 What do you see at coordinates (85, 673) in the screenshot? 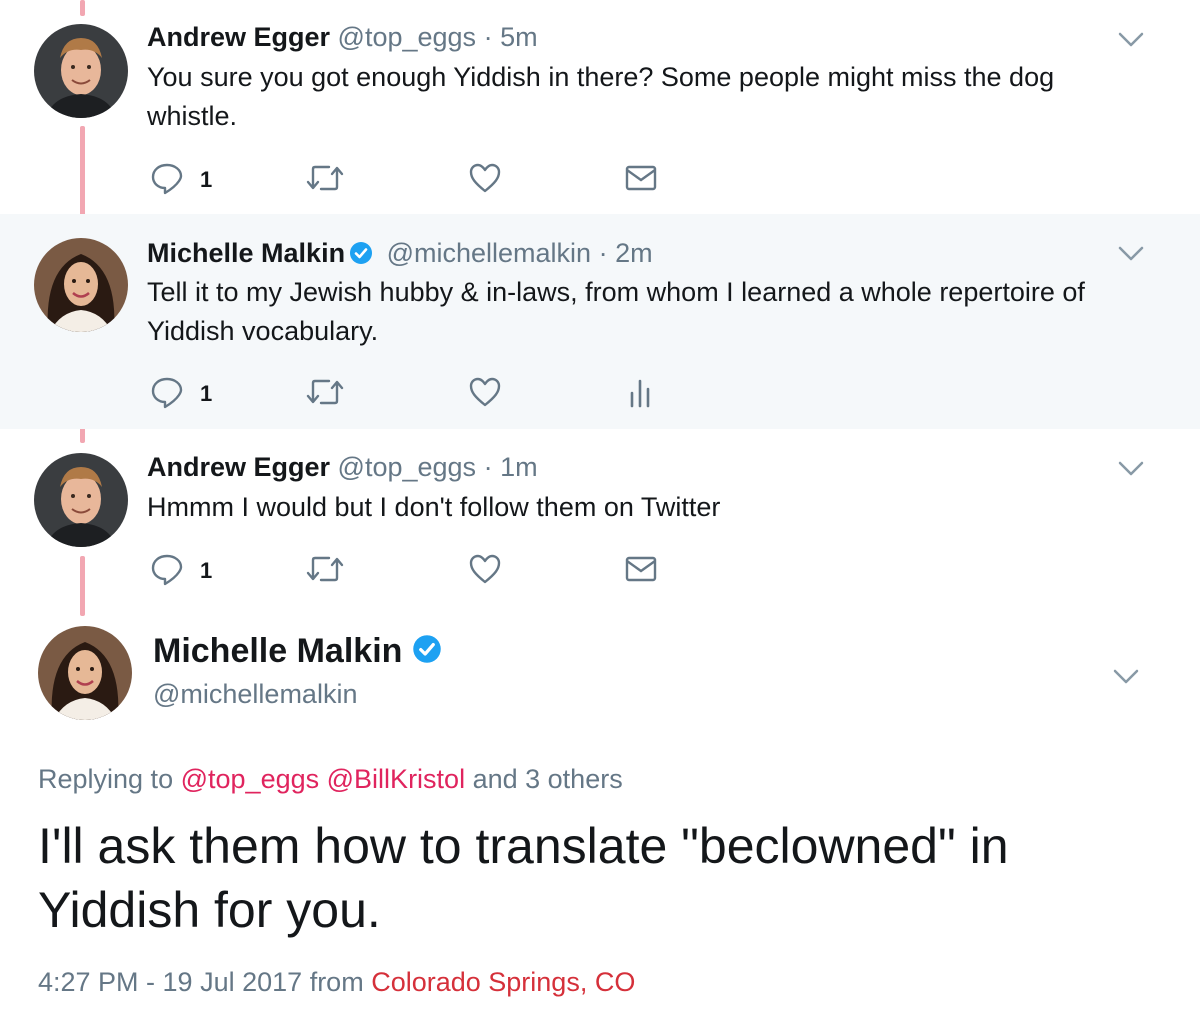
I see `main-tweet-avatar` at bounding box center [85, 673].